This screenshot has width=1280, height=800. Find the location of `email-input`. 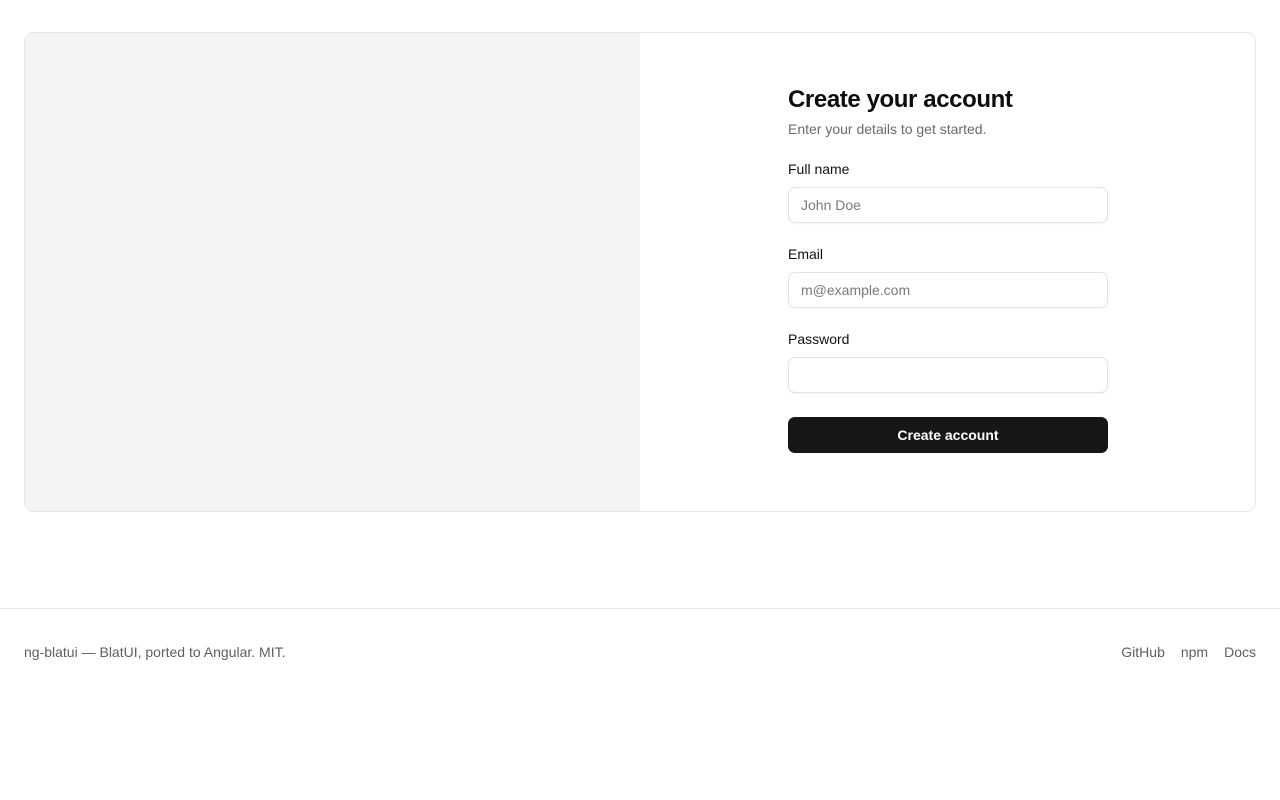

email-input is located at coordinates (948, 290).